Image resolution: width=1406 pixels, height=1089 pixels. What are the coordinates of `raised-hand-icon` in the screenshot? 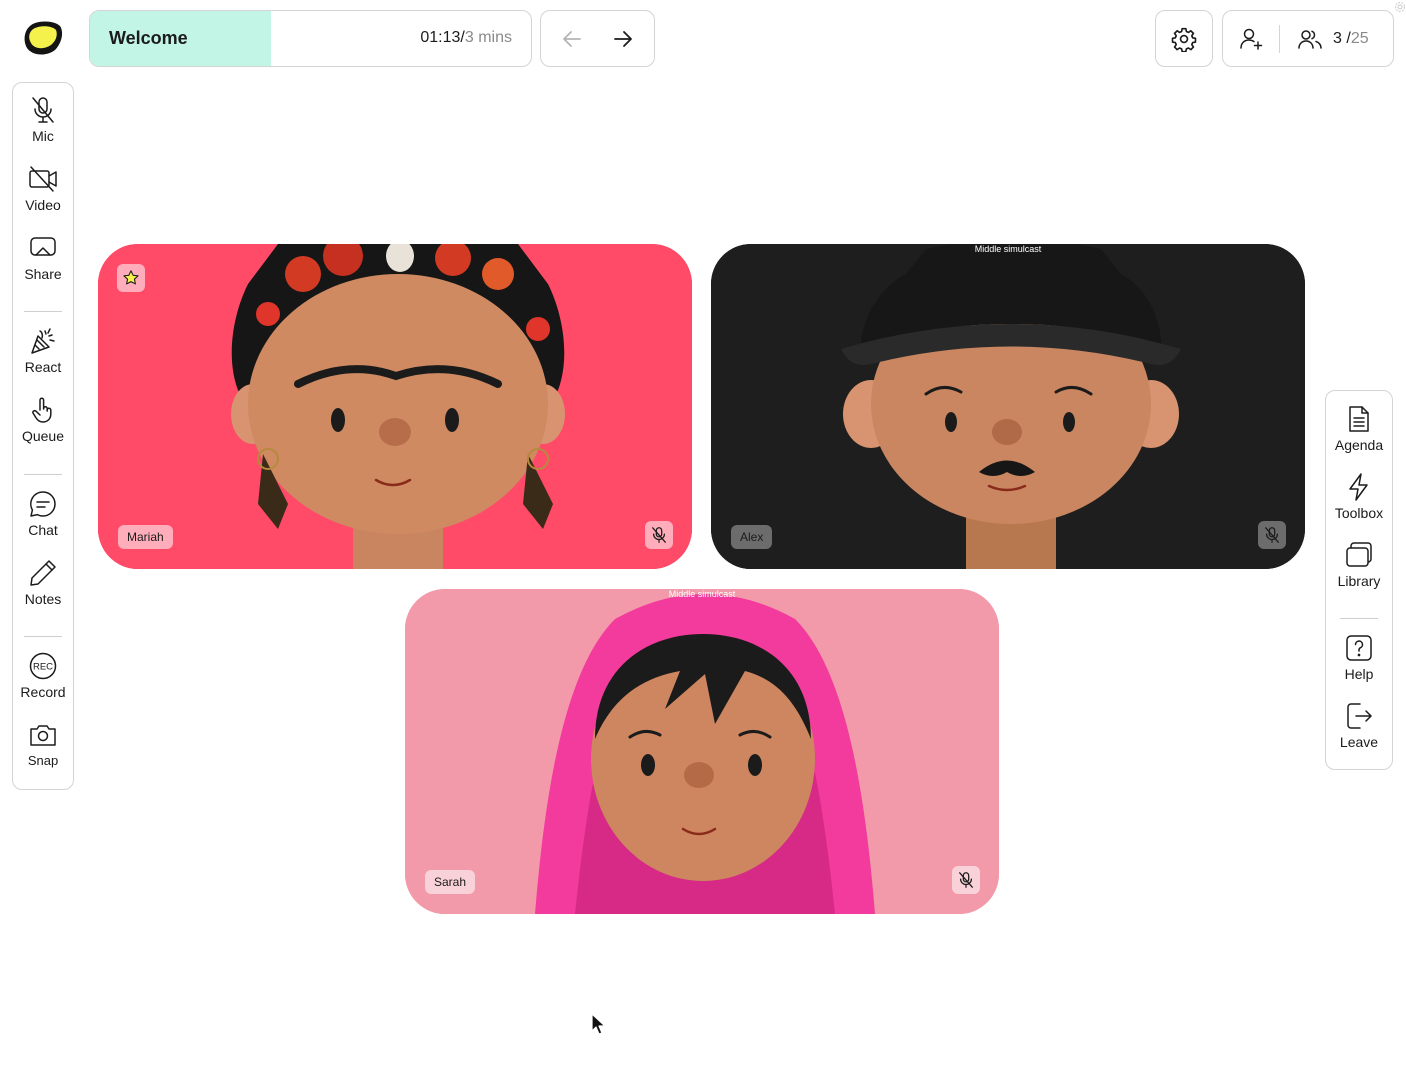 It's located at (42, 410).